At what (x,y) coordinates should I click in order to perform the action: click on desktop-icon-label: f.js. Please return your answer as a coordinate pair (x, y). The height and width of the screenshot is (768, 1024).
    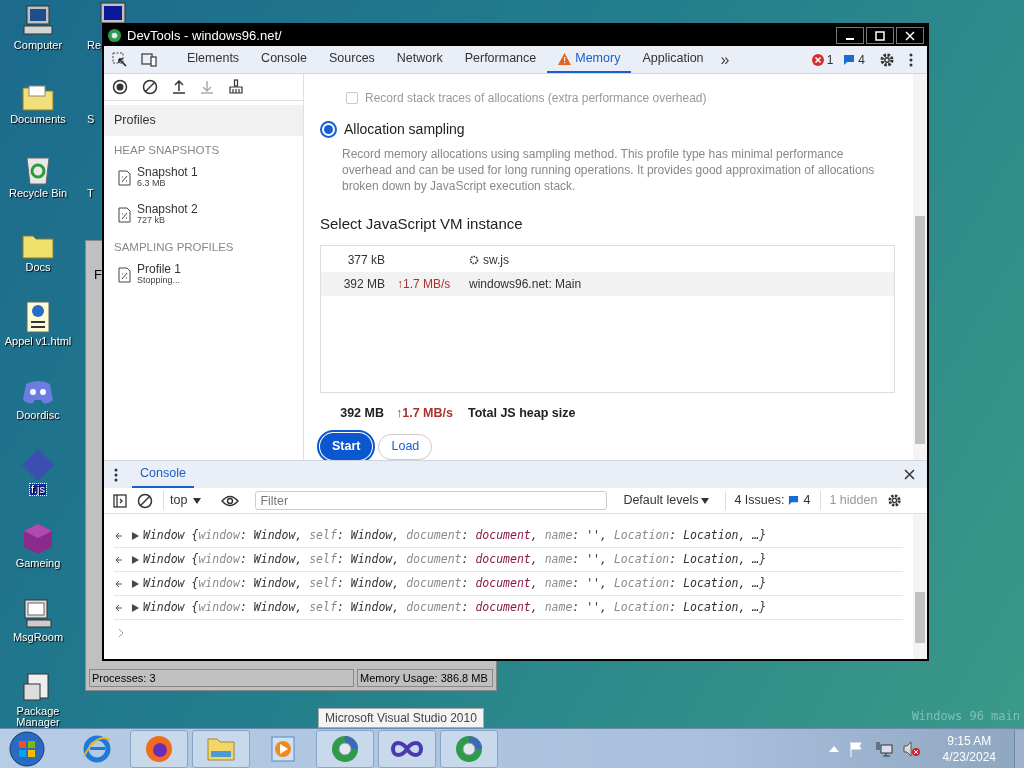
    Looking at the image, I should click on (38, 489).